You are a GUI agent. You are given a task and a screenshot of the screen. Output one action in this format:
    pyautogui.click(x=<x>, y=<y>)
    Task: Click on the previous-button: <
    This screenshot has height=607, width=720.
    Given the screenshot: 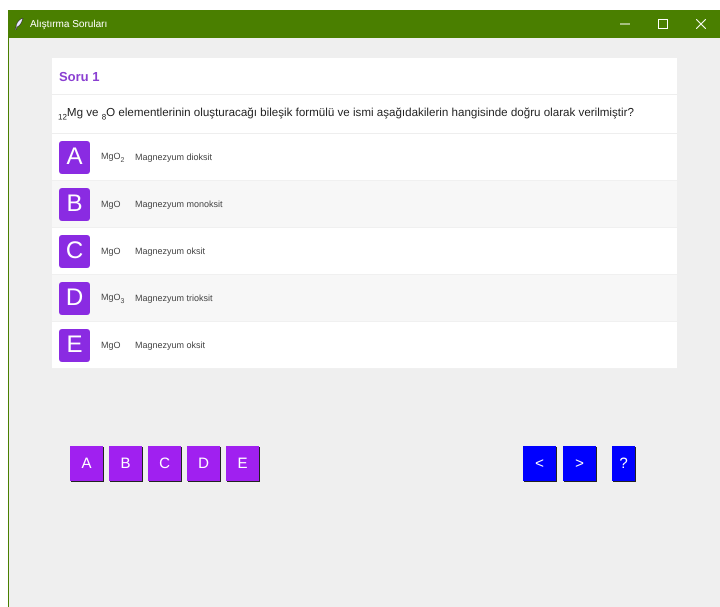 What is the action you would take?
    pyautogui.click(x=539, y=463)
    